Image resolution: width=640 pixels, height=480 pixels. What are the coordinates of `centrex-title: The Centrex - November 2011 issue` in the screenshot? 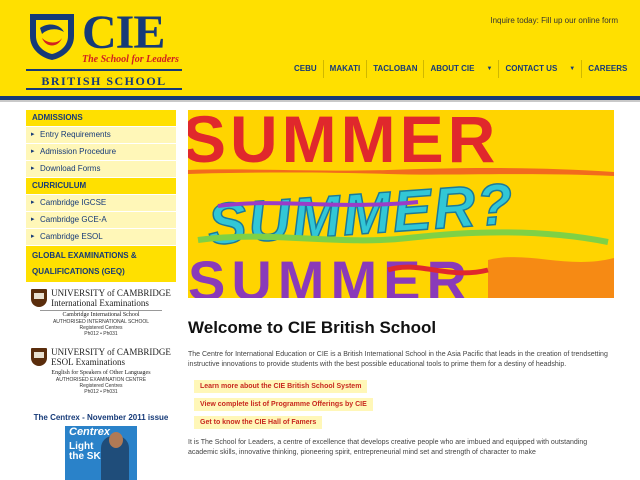 It's located at (101, 417).